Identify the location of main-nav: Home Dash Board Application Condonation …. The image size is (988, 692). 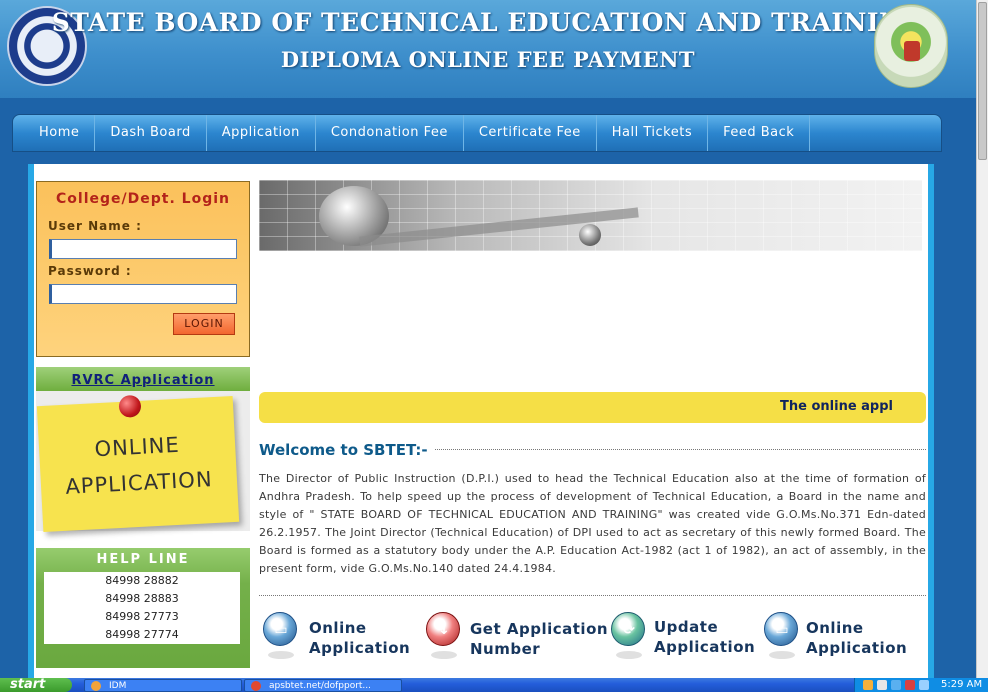
(477, 133).